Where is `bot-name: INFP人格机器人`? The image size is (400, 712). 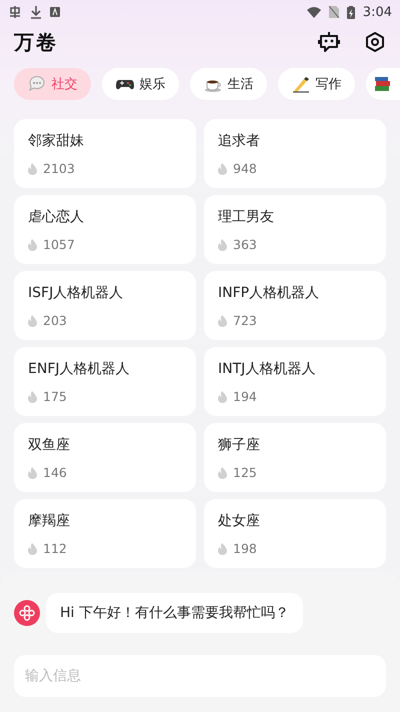 bot-name: INFP人格机器人 is located at coordinates (269, 293).